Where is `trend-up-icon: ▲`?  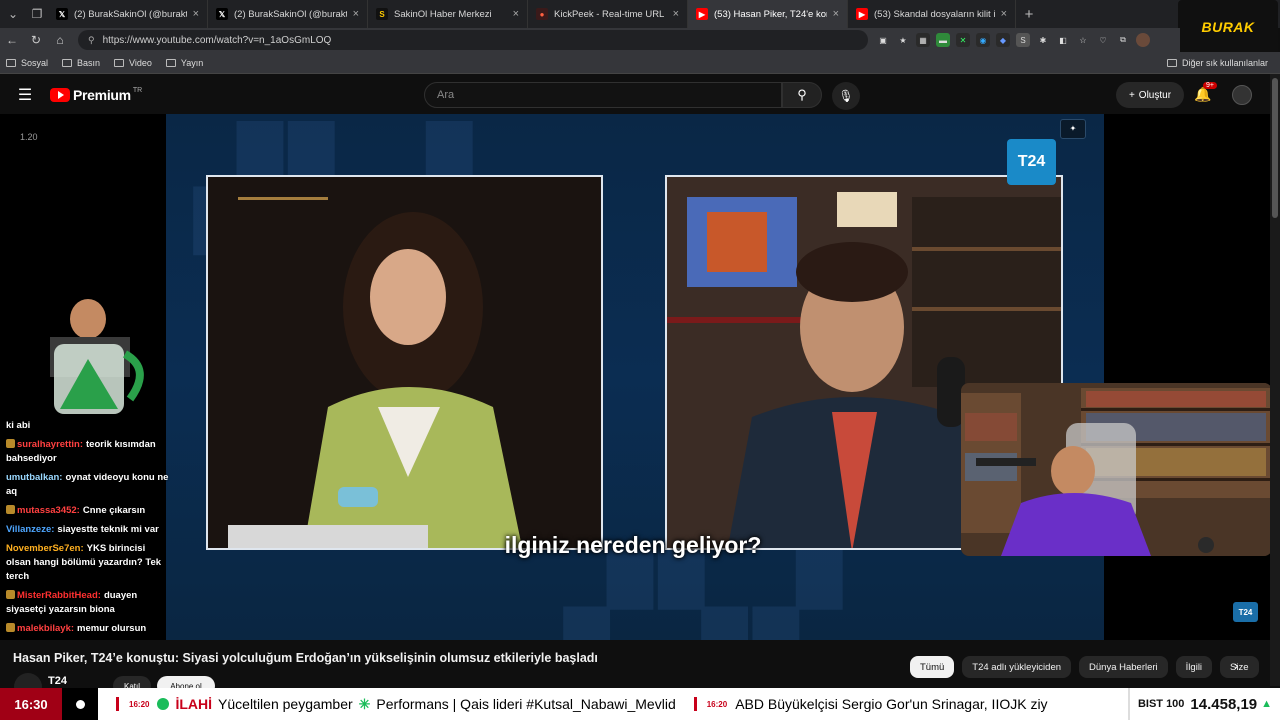
trend-up-icon: ▲ is located at coordinates (1267, 704).